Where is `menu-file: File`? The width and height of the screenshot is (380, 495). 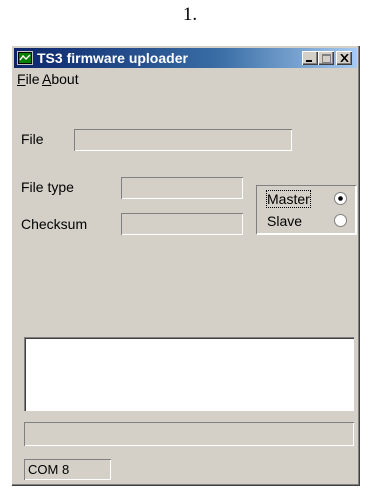
menu-file: File is located at coordinates (28, 79).